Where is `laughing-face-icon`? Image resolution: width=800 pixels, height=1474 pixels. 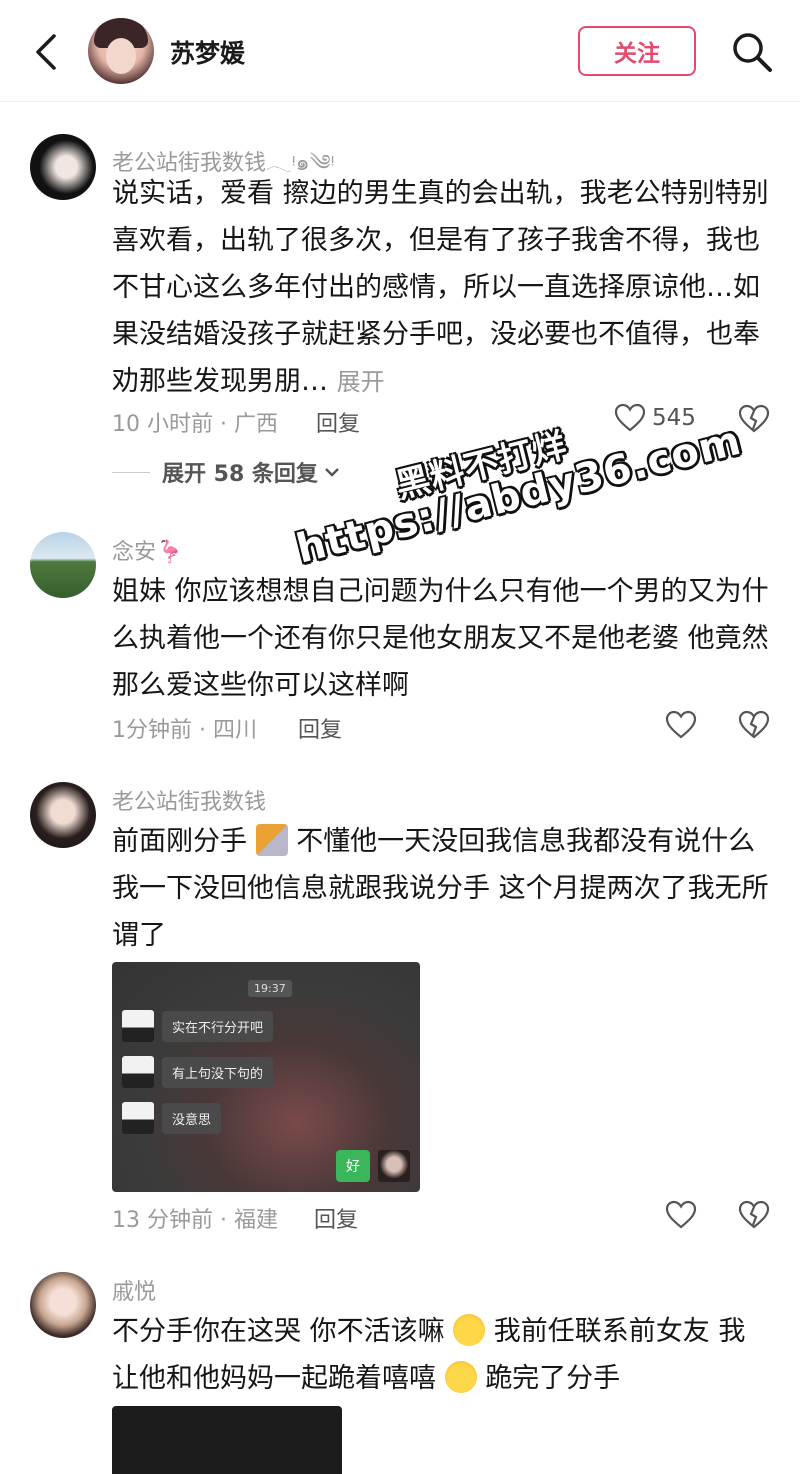
laughing-face-icon is located at coordinates (469, 1330).